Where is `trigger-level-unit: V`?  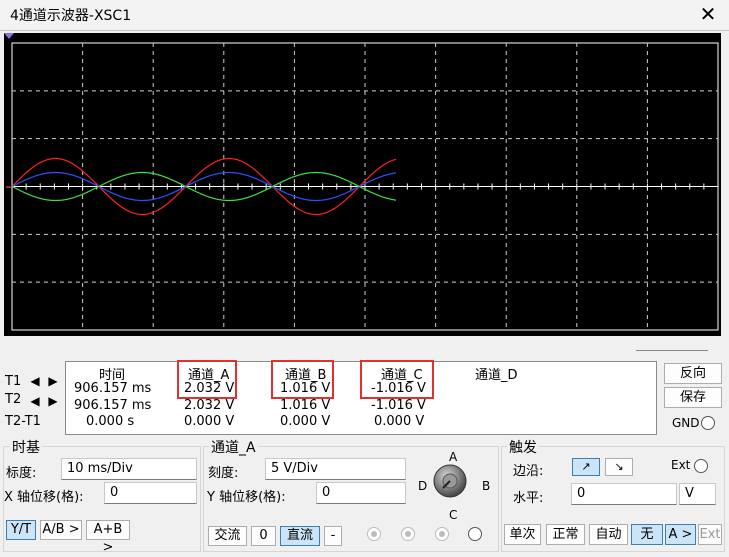 trigger-level-unit: V is located at coordinates (697, 494).